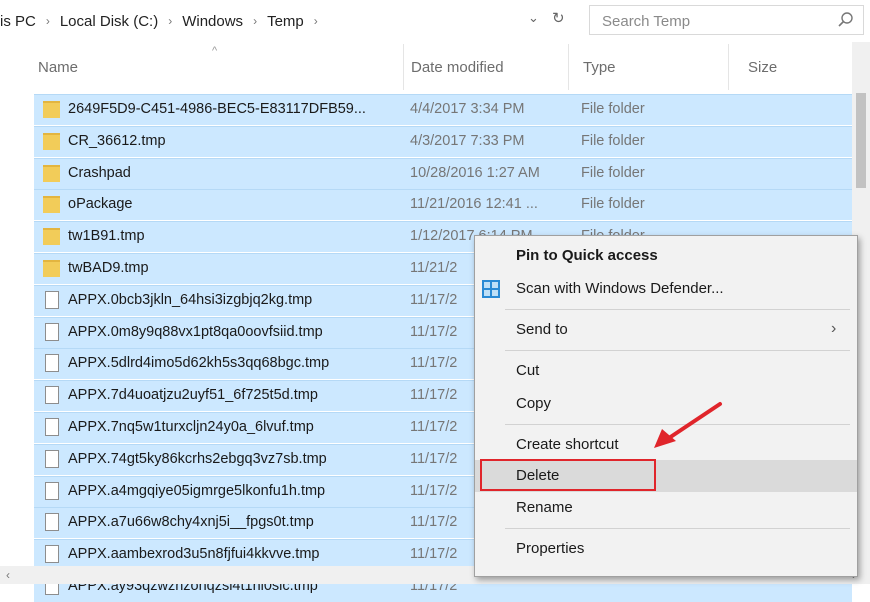  What do you see at coordinates (528, 370) in the screenshot?
I see `menu-item-label: Cut` at bounding box center [528, 370].